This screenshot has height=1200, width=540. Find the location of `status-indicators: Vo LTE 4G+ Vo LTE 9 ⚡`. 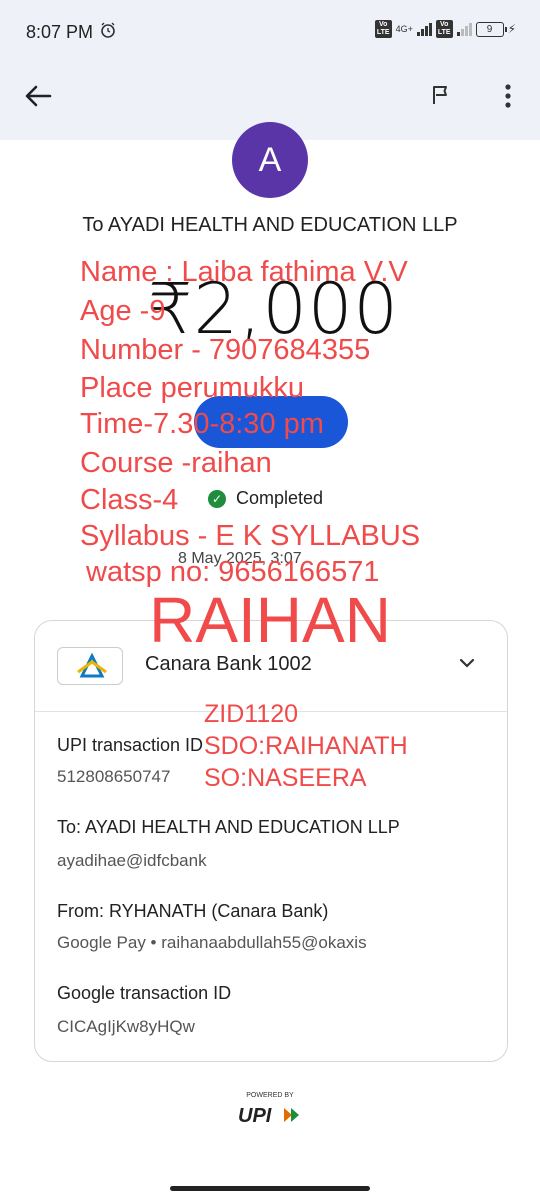

status-indicators: Vo LTE 4G+ Vo LTE 9 ⚡ is located at coordinates (445, 29).